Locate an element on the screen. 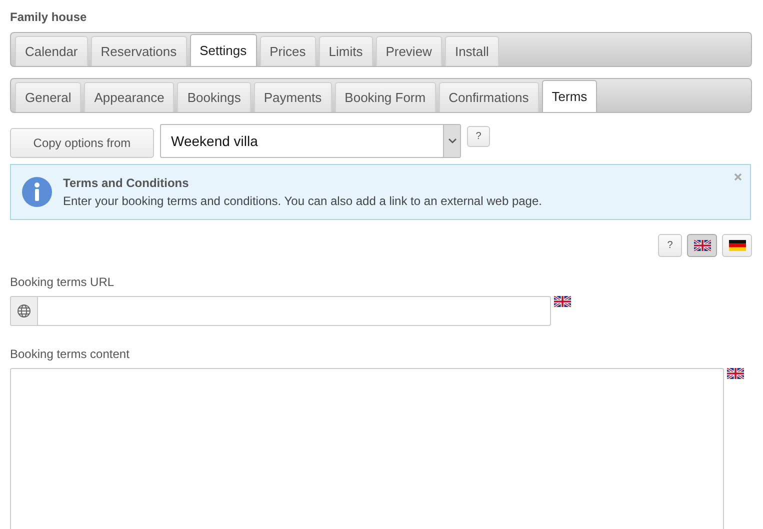  info-title: Terms and Conditions is located at coordinates (126, 183).